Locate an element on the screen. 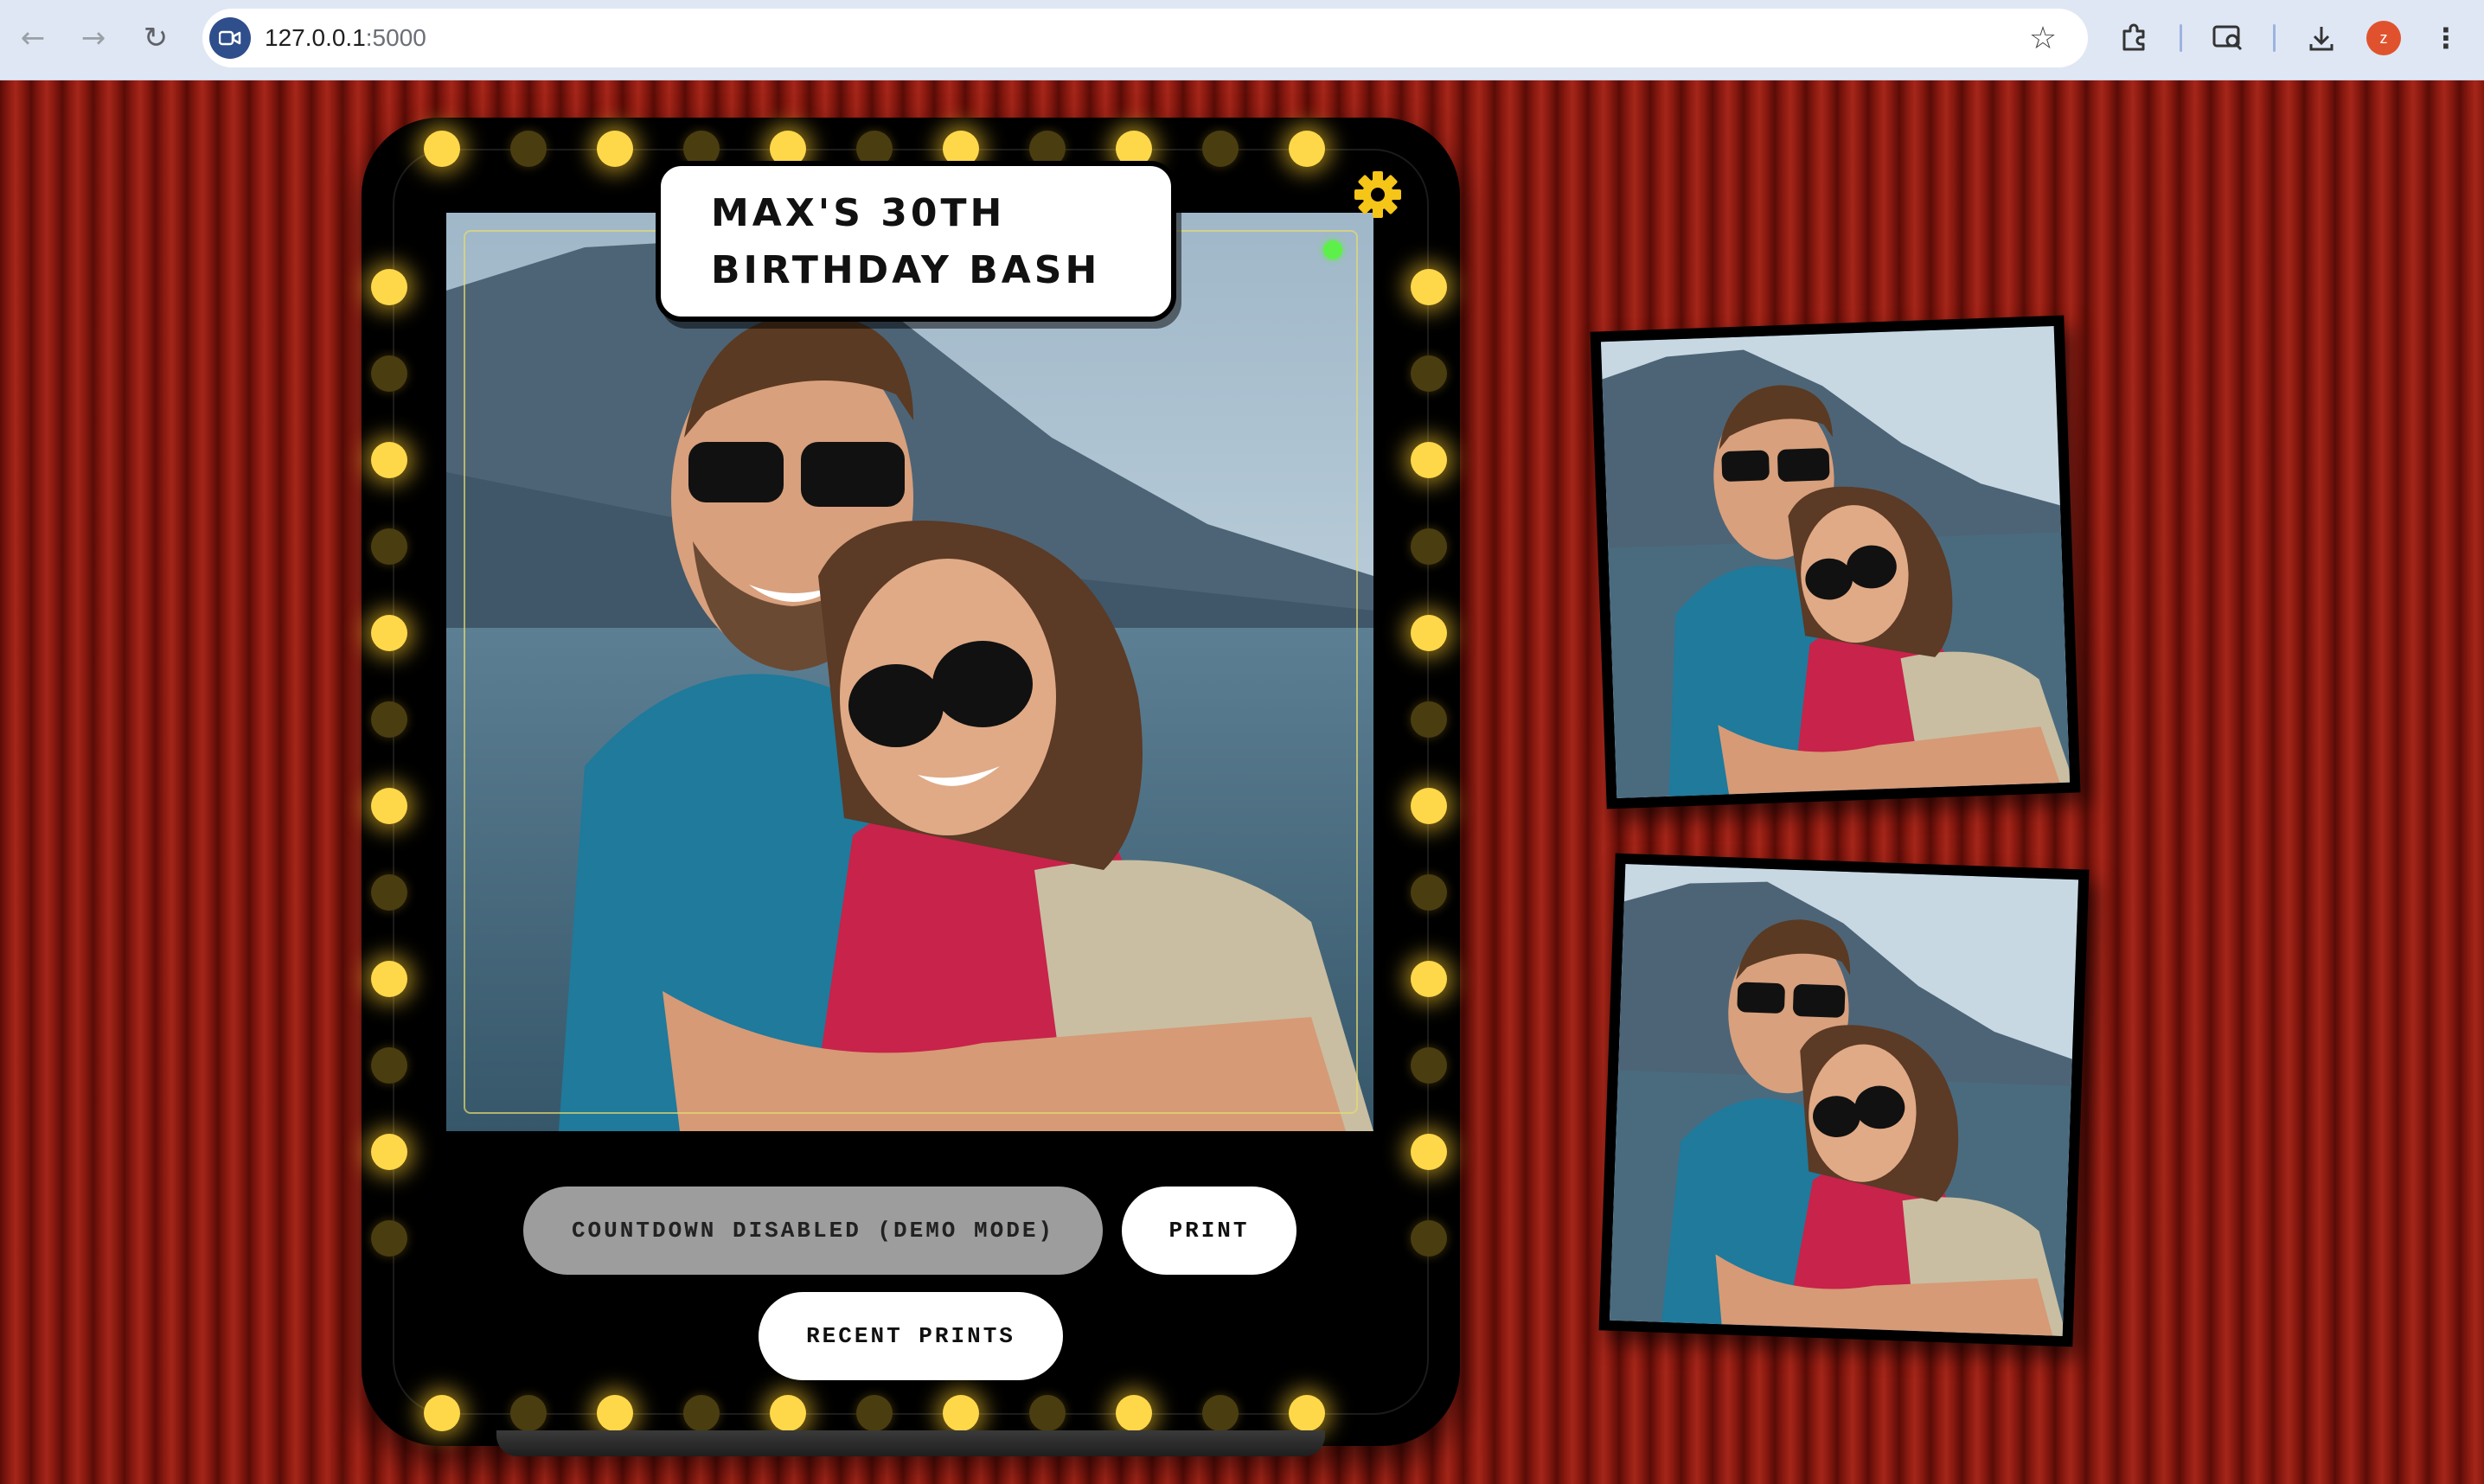  downloads-button is located at coordinates (2322, 38).